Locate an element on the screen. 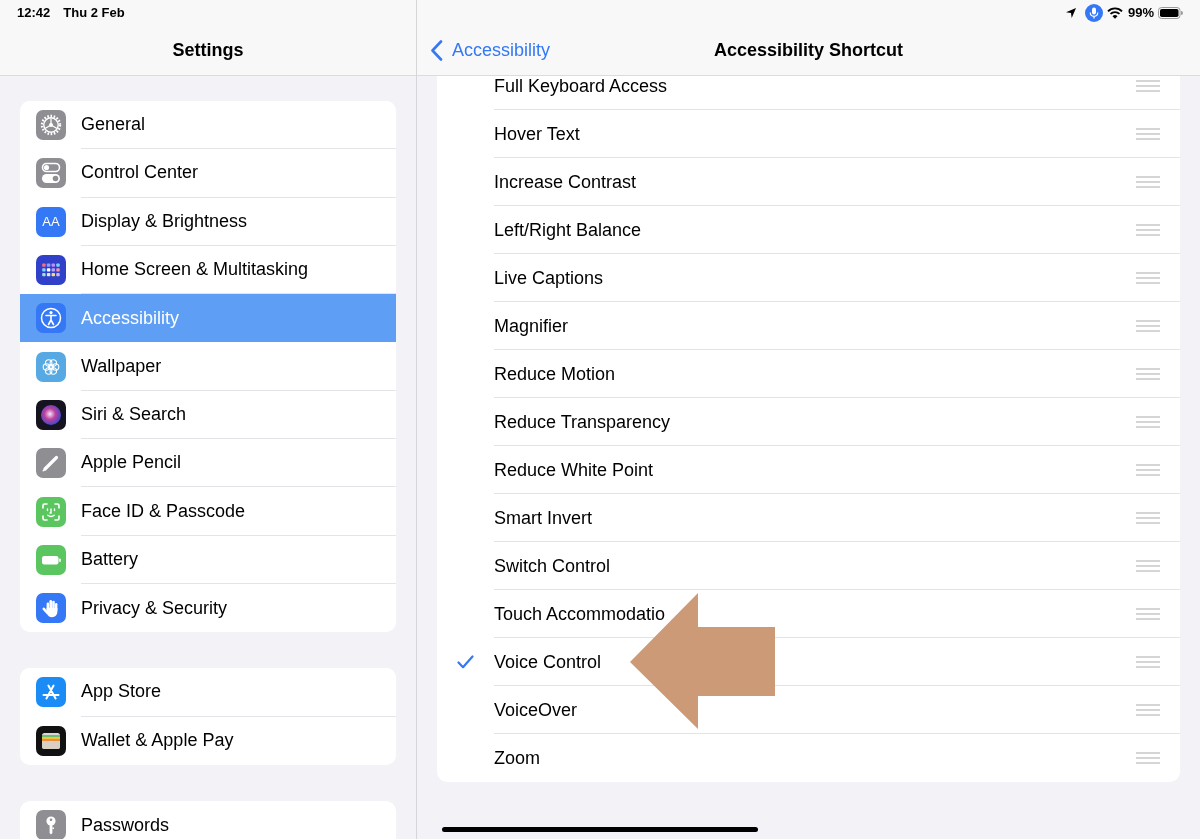 The width and height of the screenshot is (1200, 839). location-arrow-icon is located at coordinates (1070, 13).